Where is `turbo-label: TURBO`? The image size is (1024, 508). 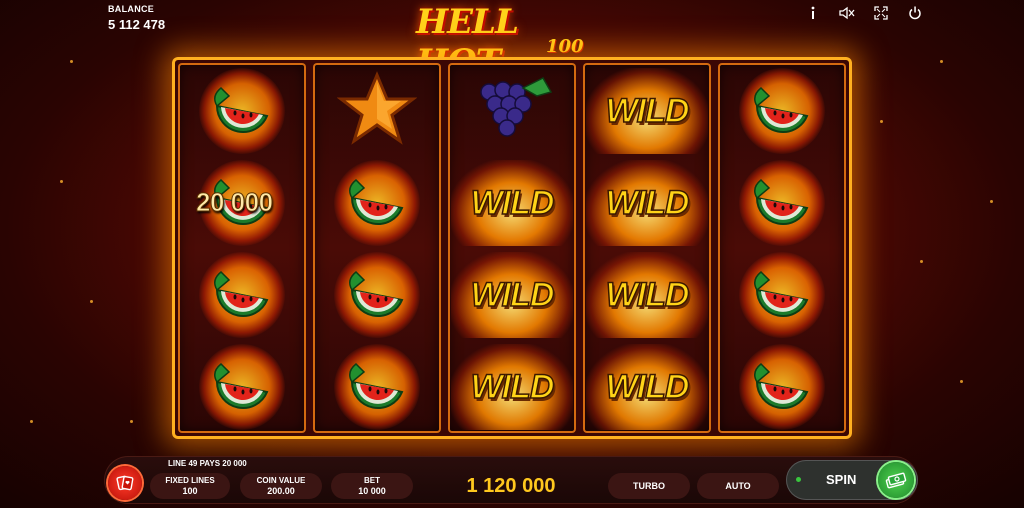
turbo-label: TURBO is located at coordinates (649, 486).